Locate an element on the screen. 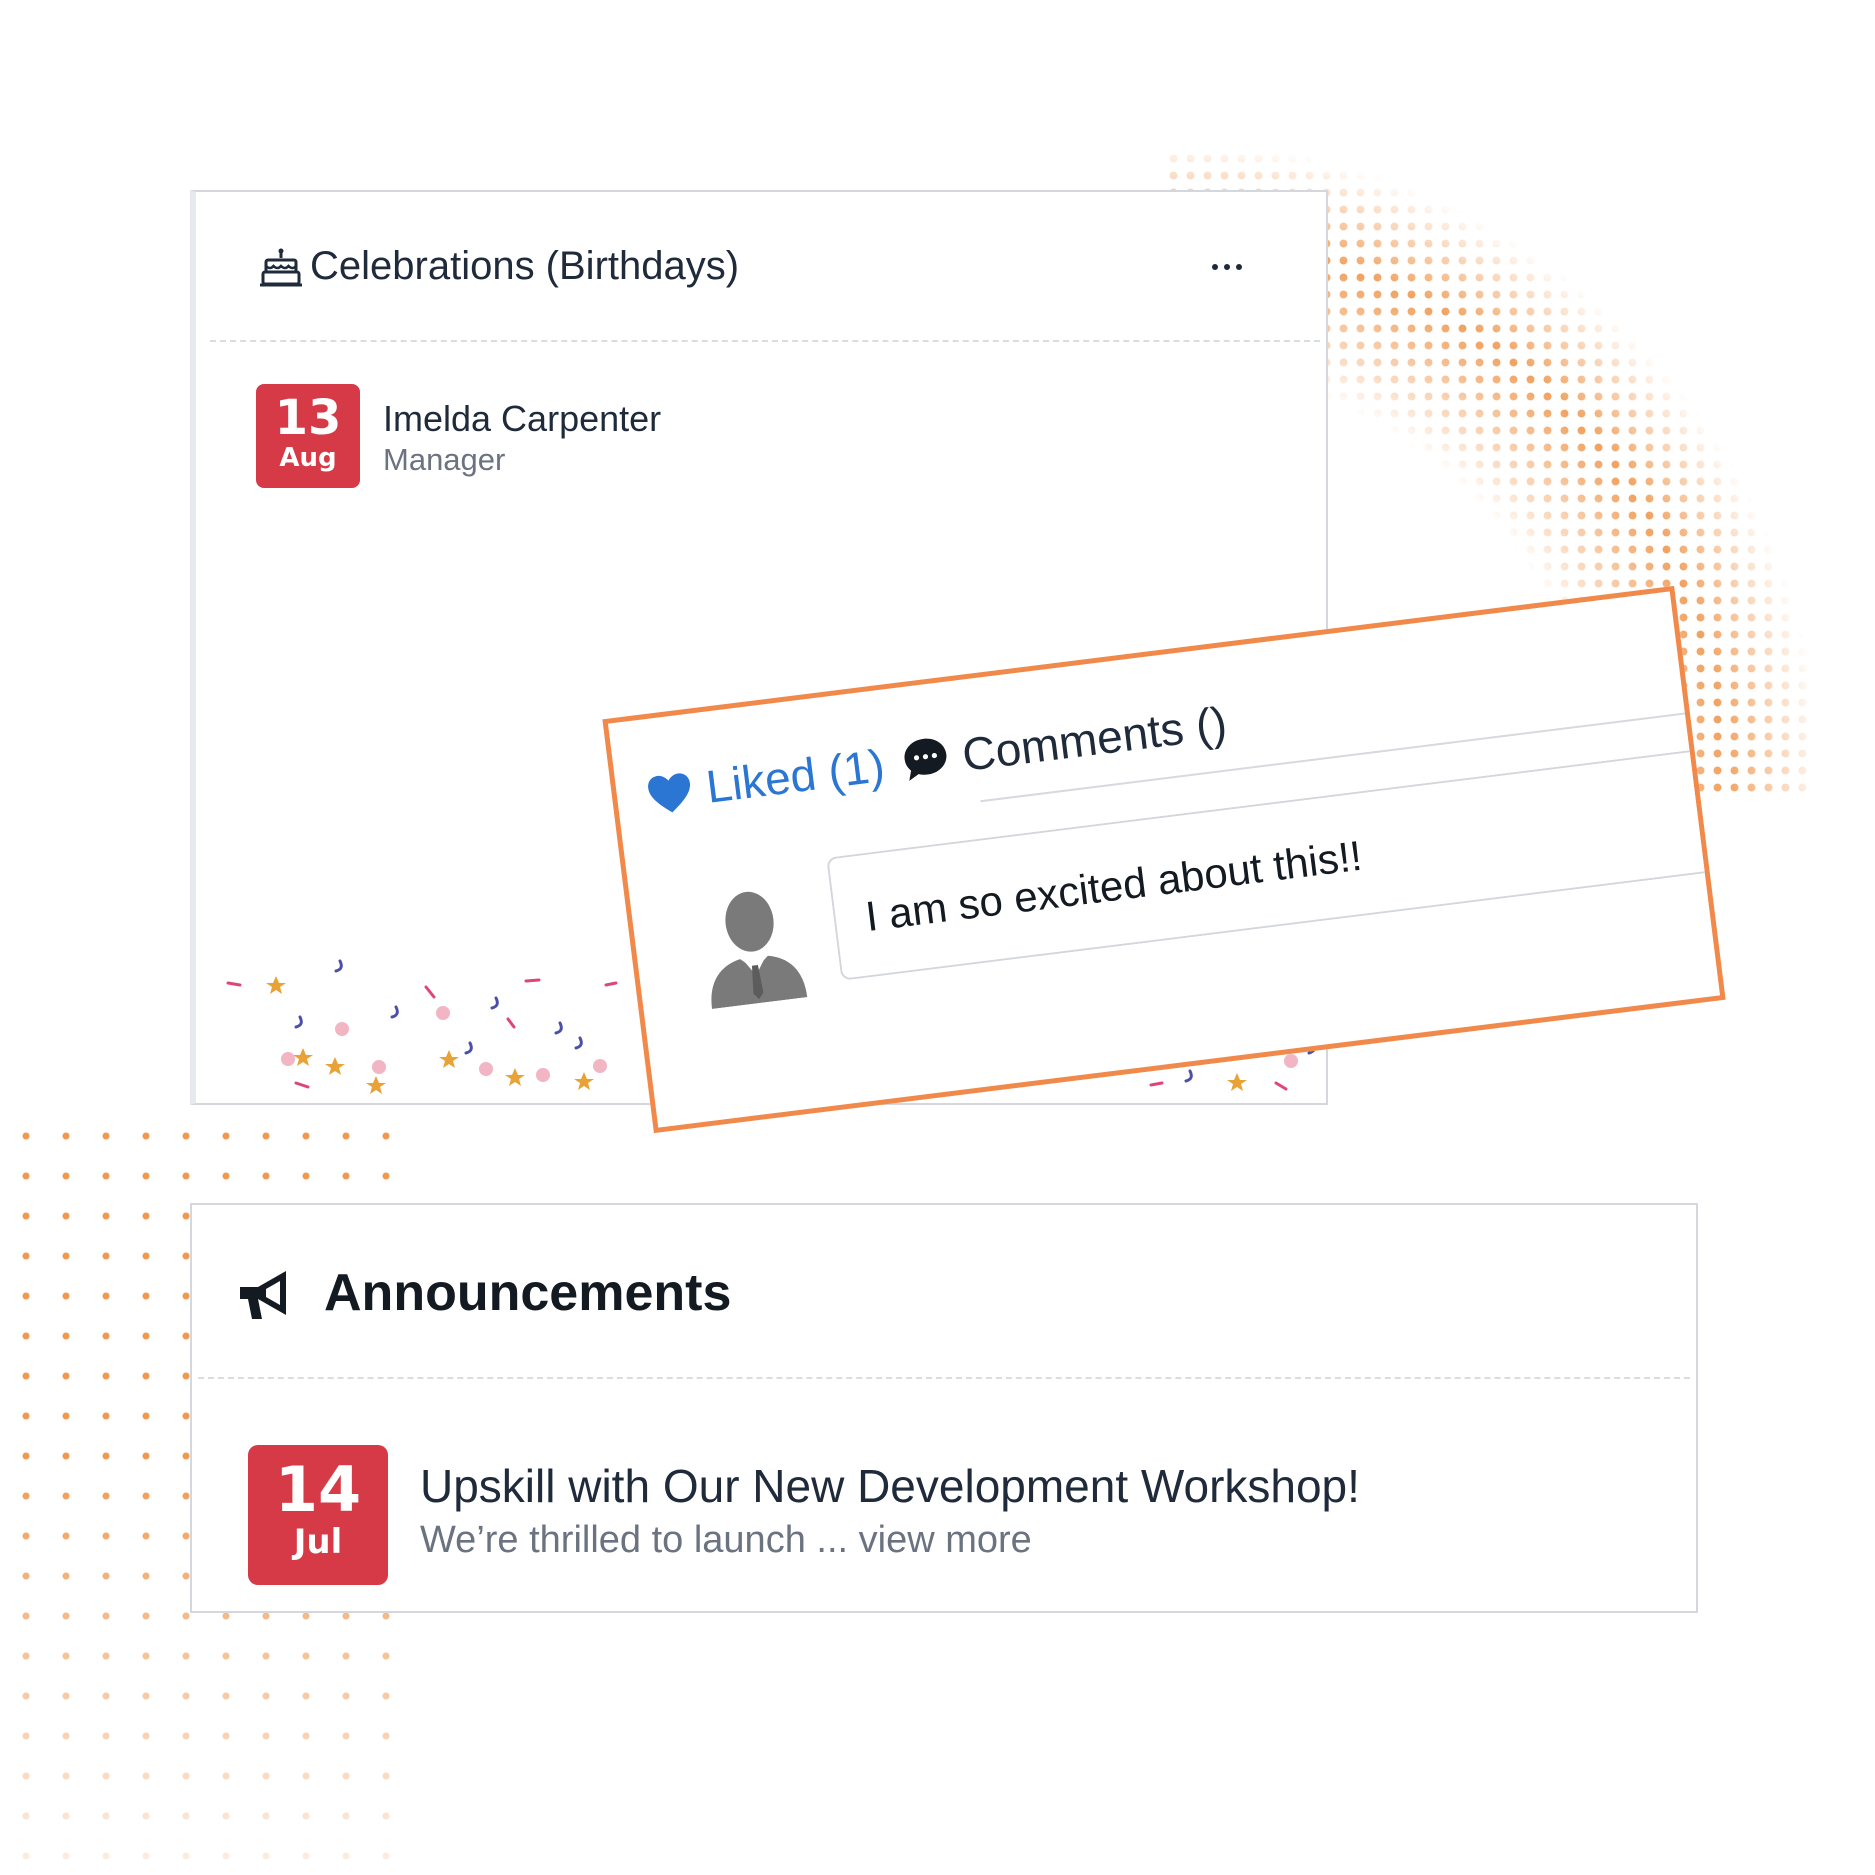  birthday-day: 13 is located at coordinates (308, 418).